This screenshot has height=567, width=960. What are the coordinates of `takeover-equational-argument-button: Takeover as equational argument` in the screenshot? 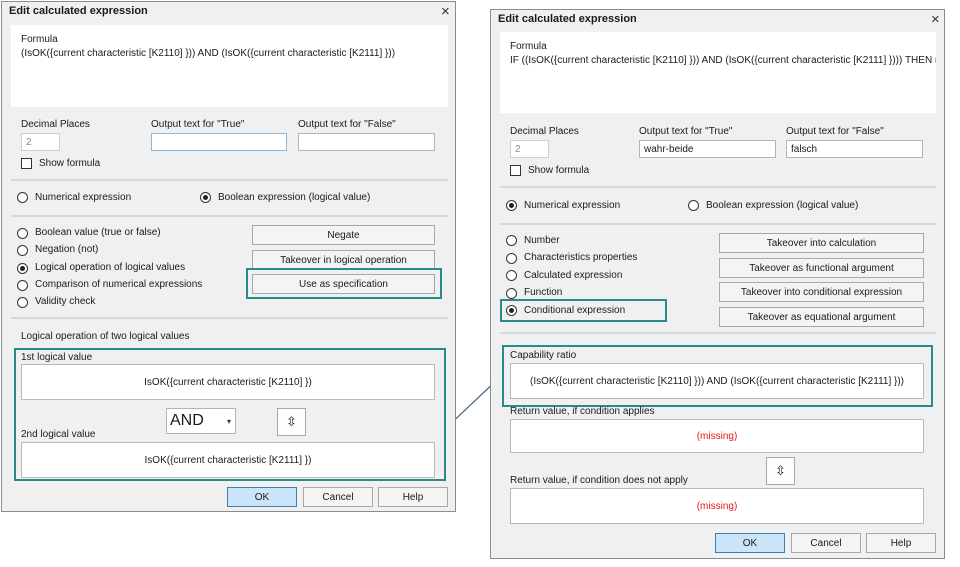 It's located at (821, 317).